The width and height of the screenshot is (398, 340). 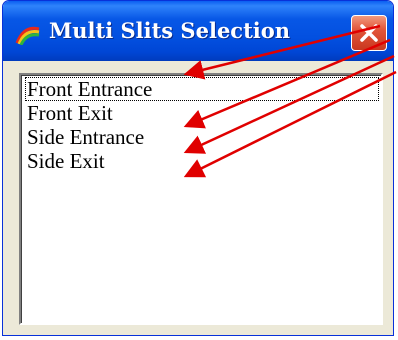 I want to click on list-item-front-exit: Front Exit, so click(x=69, y=113).